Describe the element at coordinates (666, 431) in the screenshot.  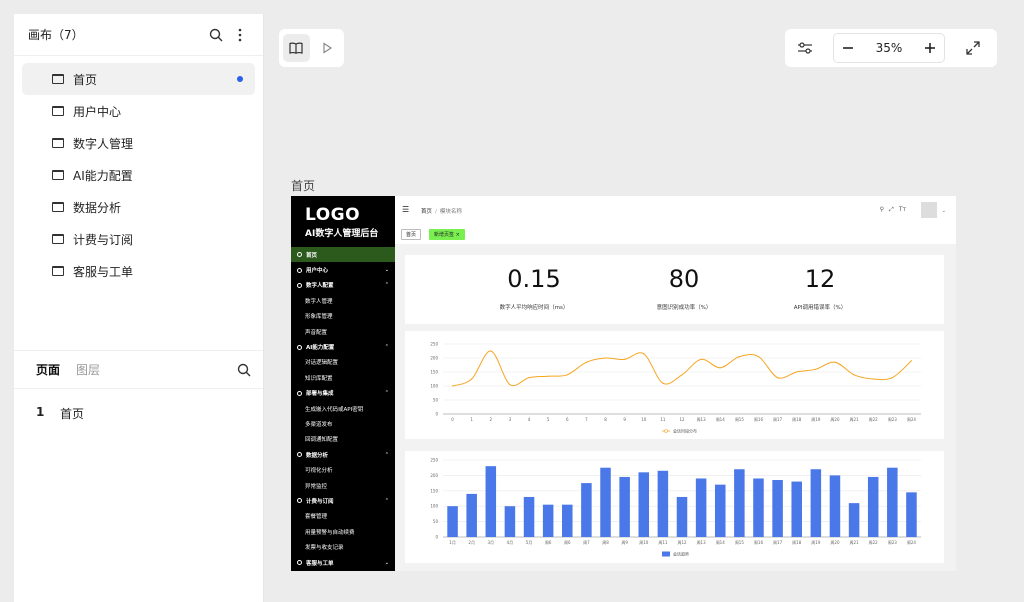
I see `legend-marker` at that location.